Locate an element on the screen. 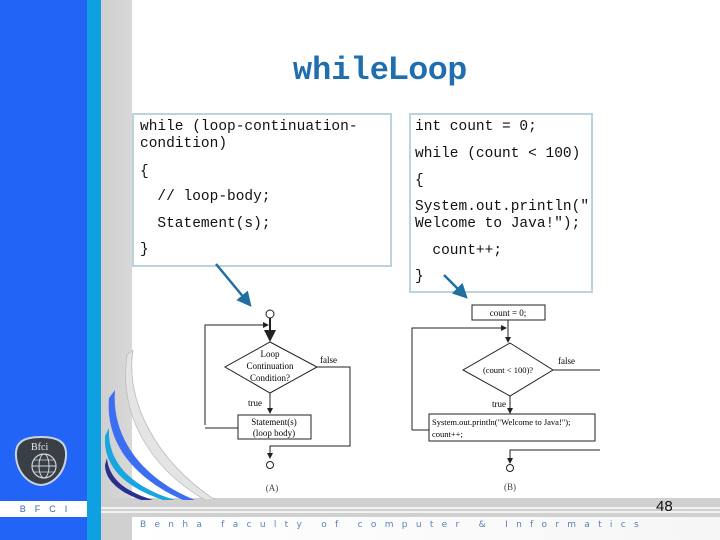 This screenshot has width=720, height=540. logo-text: Bfci is located at coordinates (39, 447).